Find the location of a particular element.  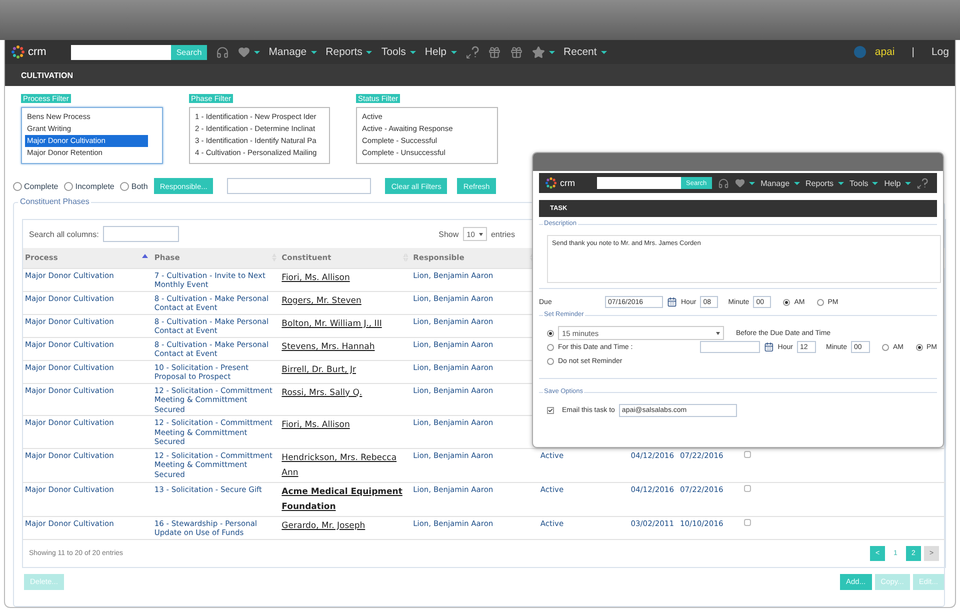

email-checkbox is located at coordinates (550, 410).